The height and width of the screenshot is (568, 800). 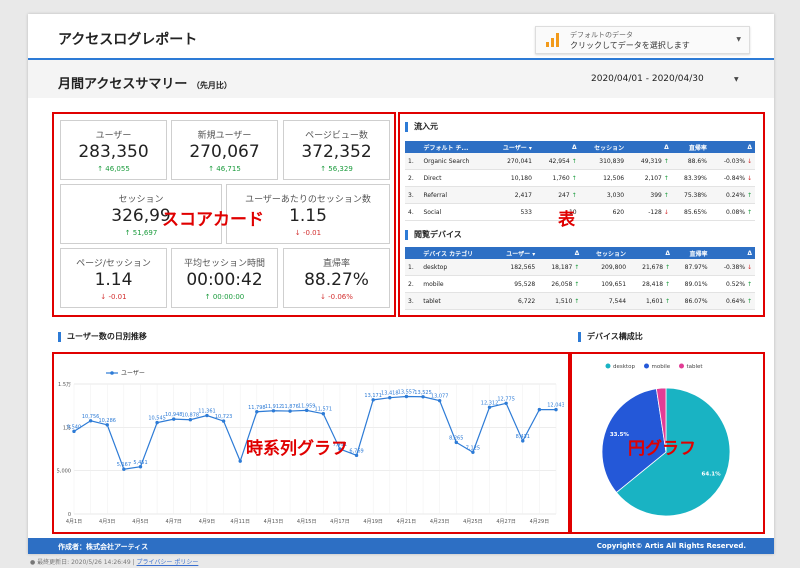 What do you see at coordinates (373, 396) in the screenshot?
I see `data-label: 13,171` at bounding box center [373, 396].